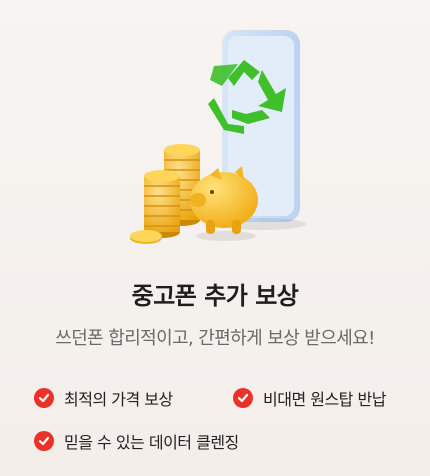 The image size is (430, 476). I want to click on benefit-label: 비대면 원스탑 반납, so click(324, 399).